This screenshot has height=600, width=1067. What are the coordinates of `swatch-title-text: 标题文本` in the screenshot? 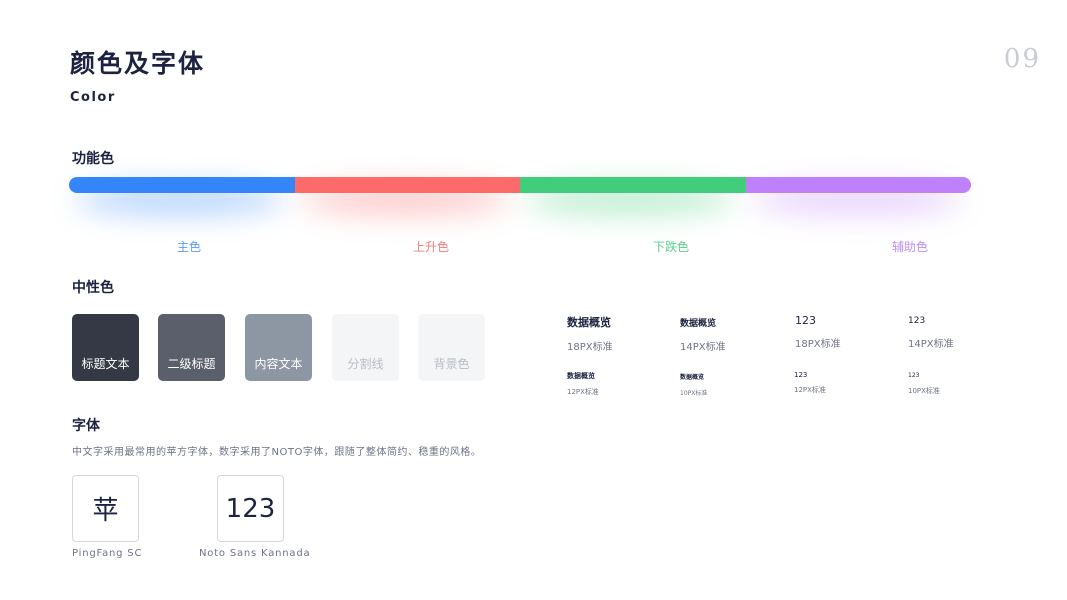 It's located at (105, 347).